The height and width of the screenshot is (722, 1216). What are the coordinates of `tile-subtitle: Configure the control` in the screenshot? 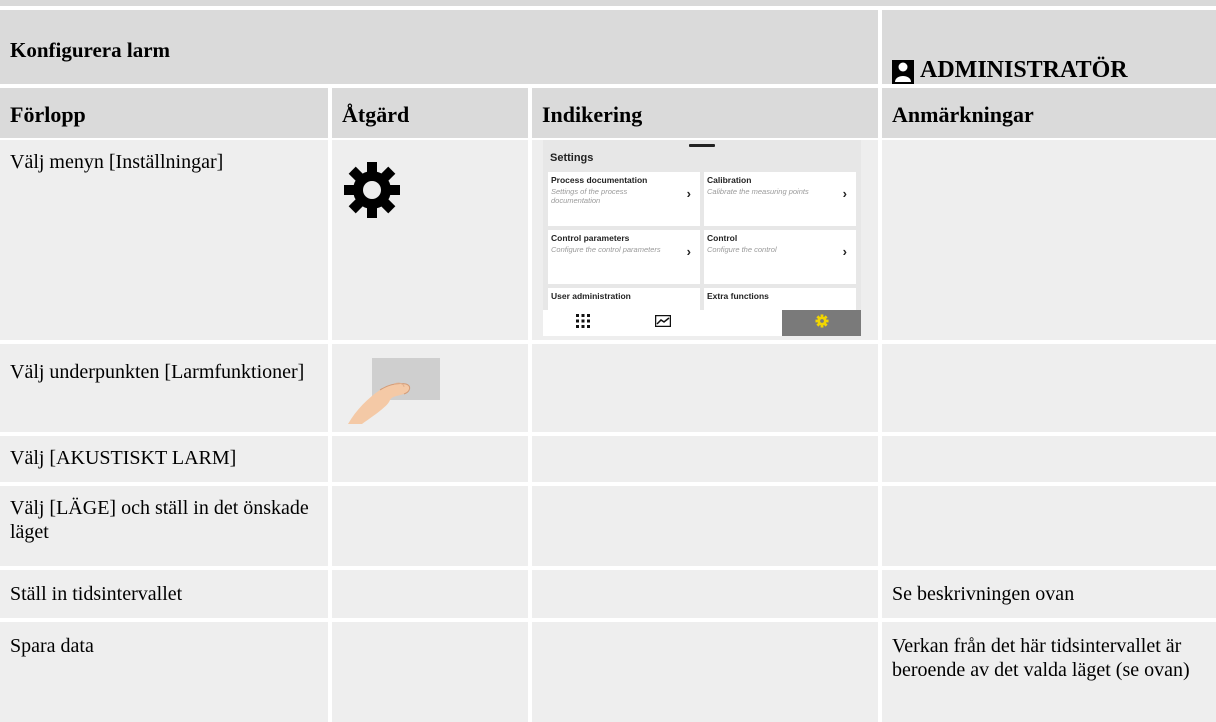 It's located at (742, 249).